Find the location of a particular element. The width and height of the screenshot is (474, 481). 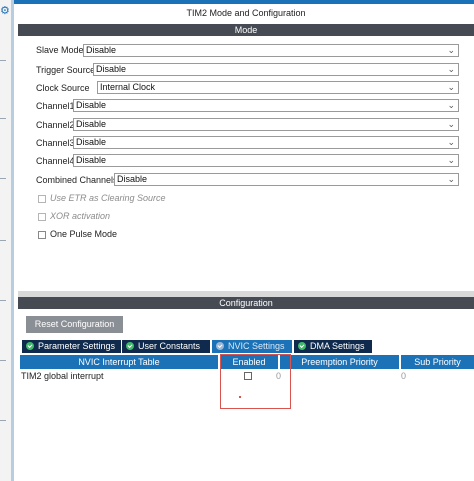

channel4-label: Channel4 is located at coordinates (55, 161).